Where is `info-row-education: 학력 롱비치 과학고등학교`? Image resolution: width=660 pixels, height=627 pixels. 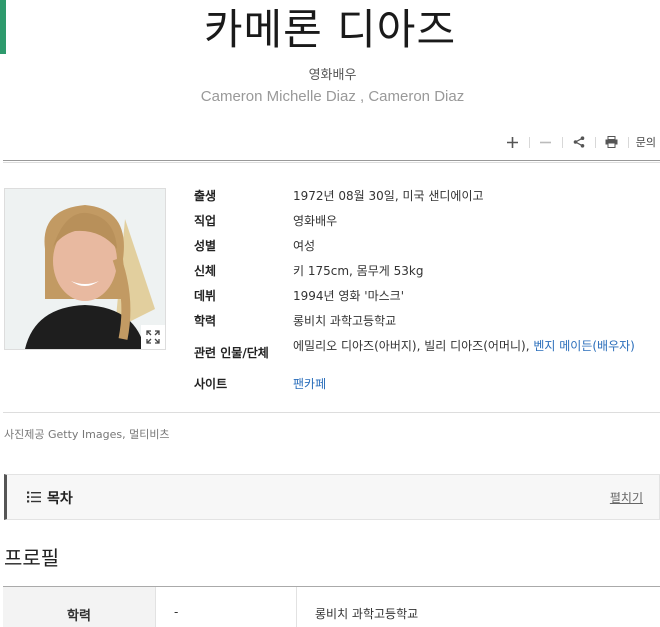 info-row-education: 학력 롱비치 과학고등학교 is located at coordinates (424, 323).